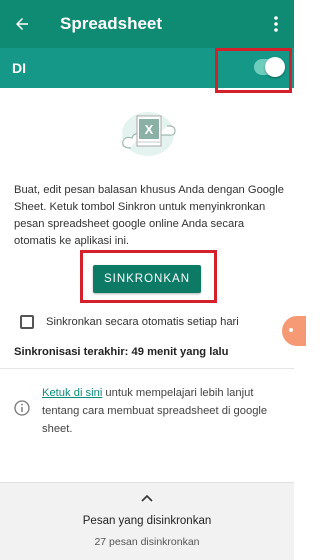  Describe the element at coordinates (22, 408) in the screenshot. I see `info-icon` at that location.